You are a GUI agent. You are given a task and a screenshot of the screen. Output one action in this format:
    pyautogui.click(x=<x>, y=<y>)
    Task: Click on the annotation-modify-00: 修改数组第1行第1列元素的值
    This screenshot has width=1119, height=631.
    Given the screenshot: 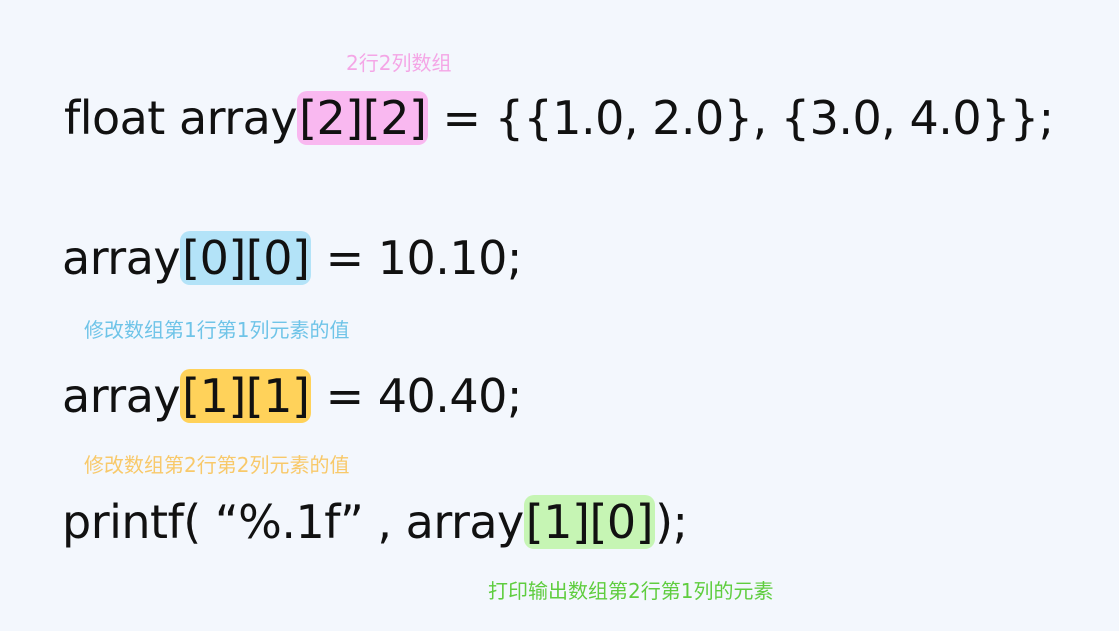 What is the action you would take?
    pyautogui.click(x=217, y=330)
    